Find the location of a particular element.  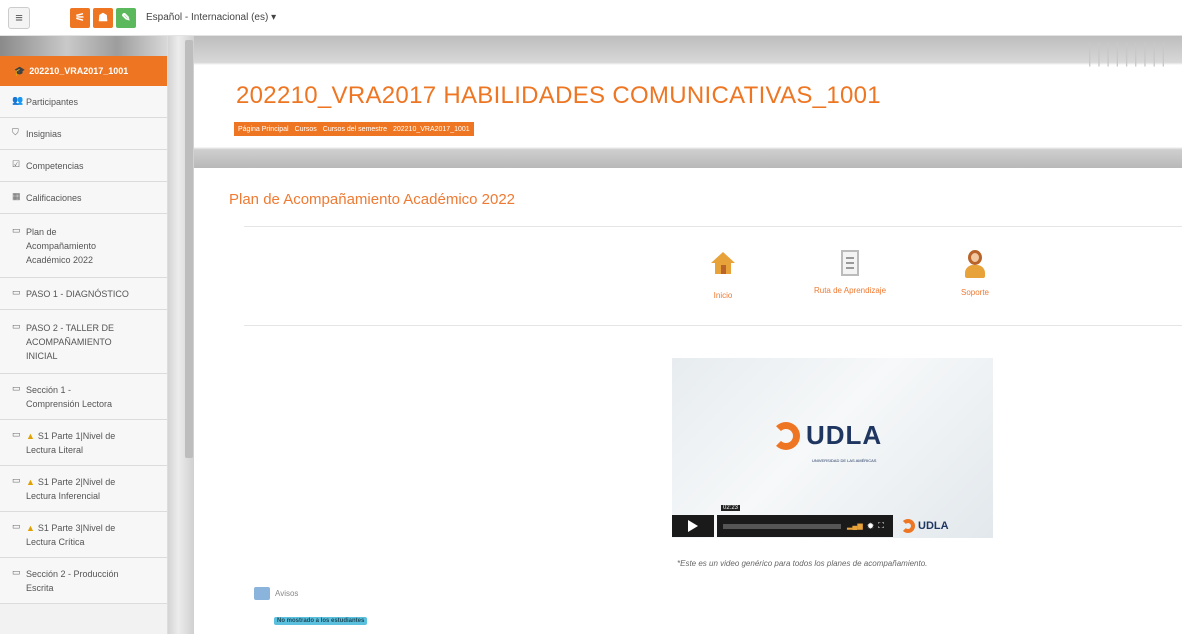

video-control-bar: 02:23 ▂▄▆ ✹ ⛶ is located at coordinates (805, 521).